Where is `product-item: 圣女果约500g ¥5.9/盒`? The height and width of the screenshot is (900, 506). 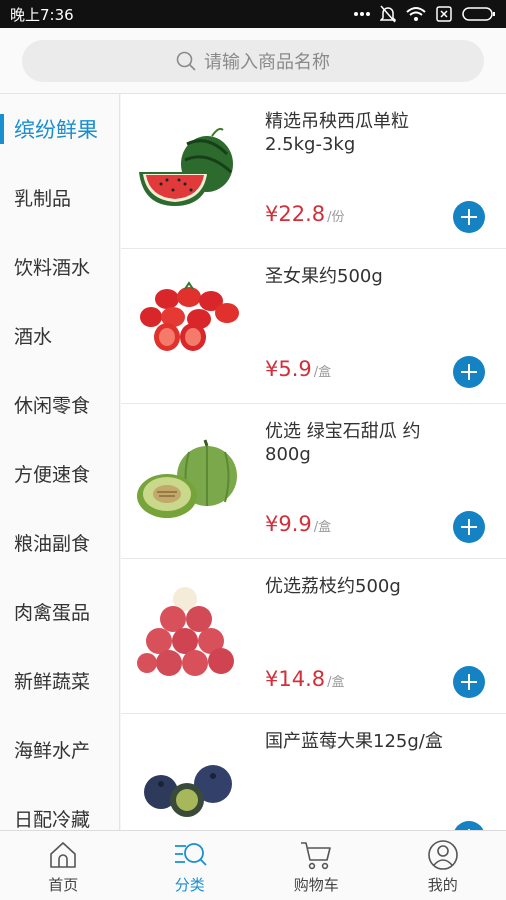 product-item: 圣女果约500g ¥5.9/盒 is located at coordinates (313, 326).